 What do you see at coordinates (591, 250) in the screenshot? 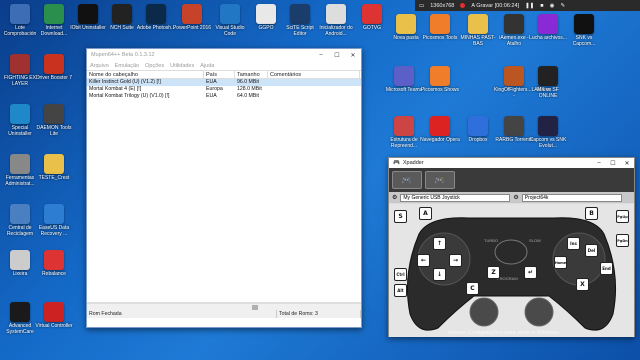
I see `button-del: Del` at bounding box center [591, 250].